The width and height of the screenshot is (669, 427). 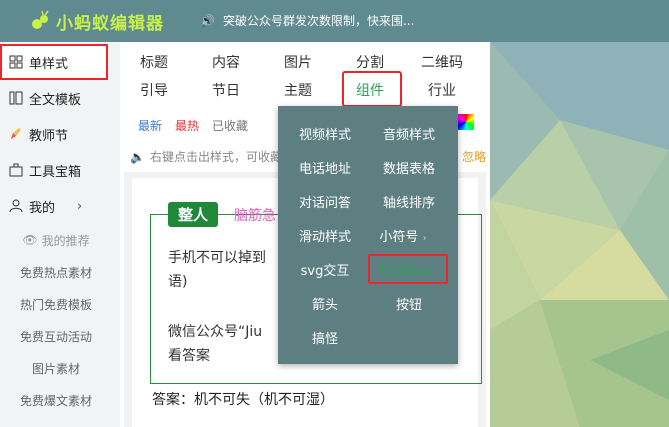 What do you see at coordinates (16, 62) in the screenshot?
I see `grid-icon` at bounding box center [16, 62].